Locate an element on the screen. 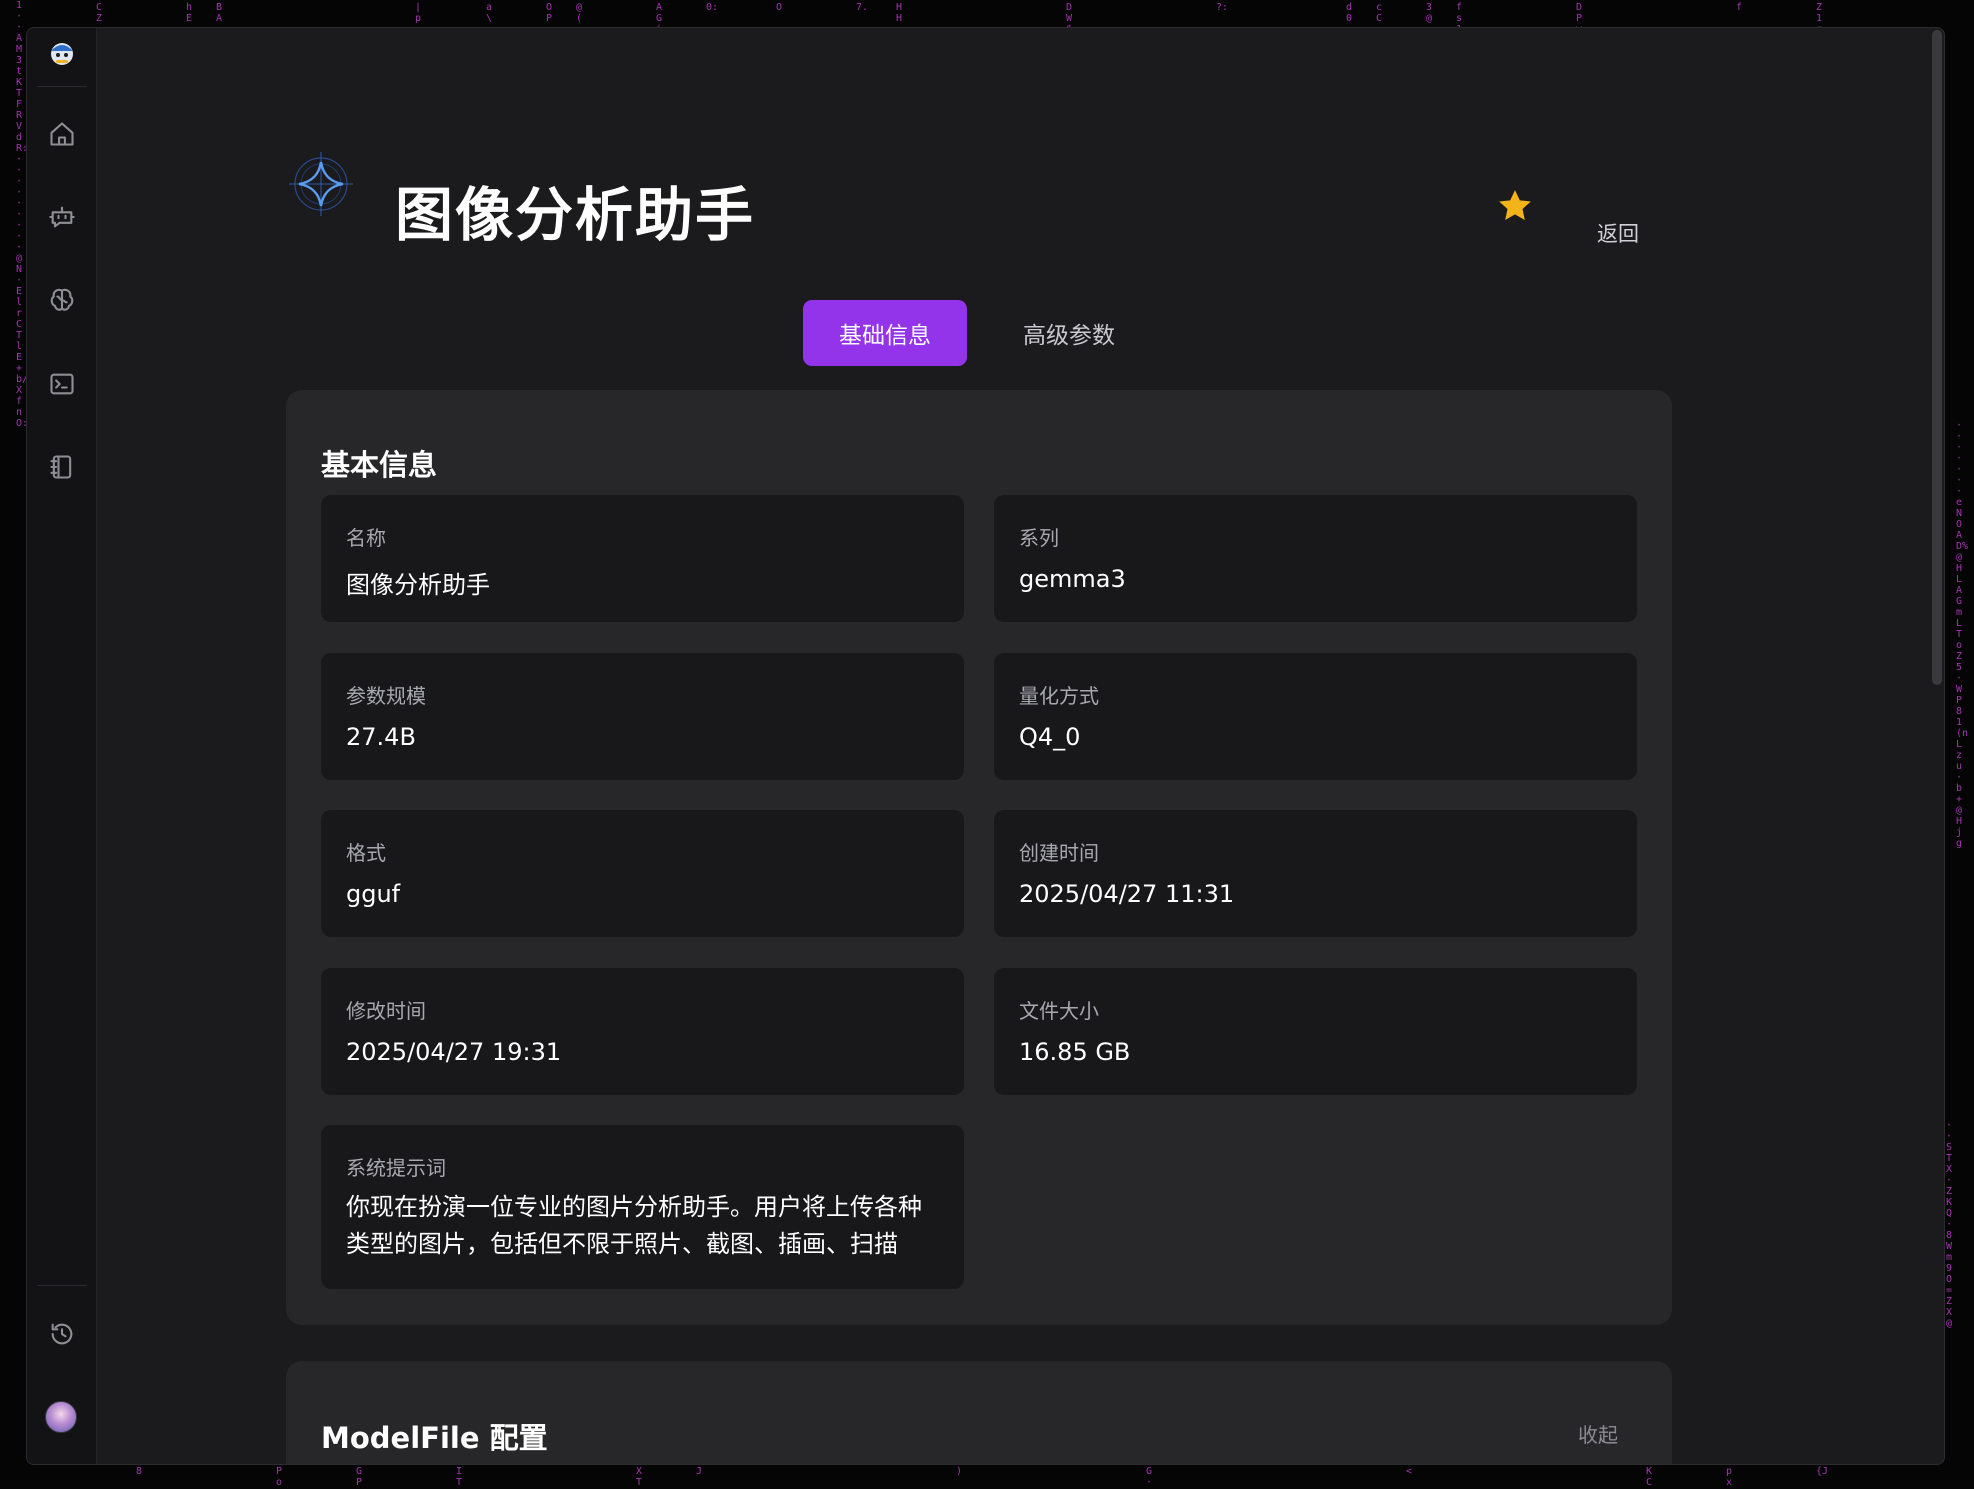 The width and height of the screenshot is (1974, 1489). sparkle-icon is located at coordinates (321, 184).